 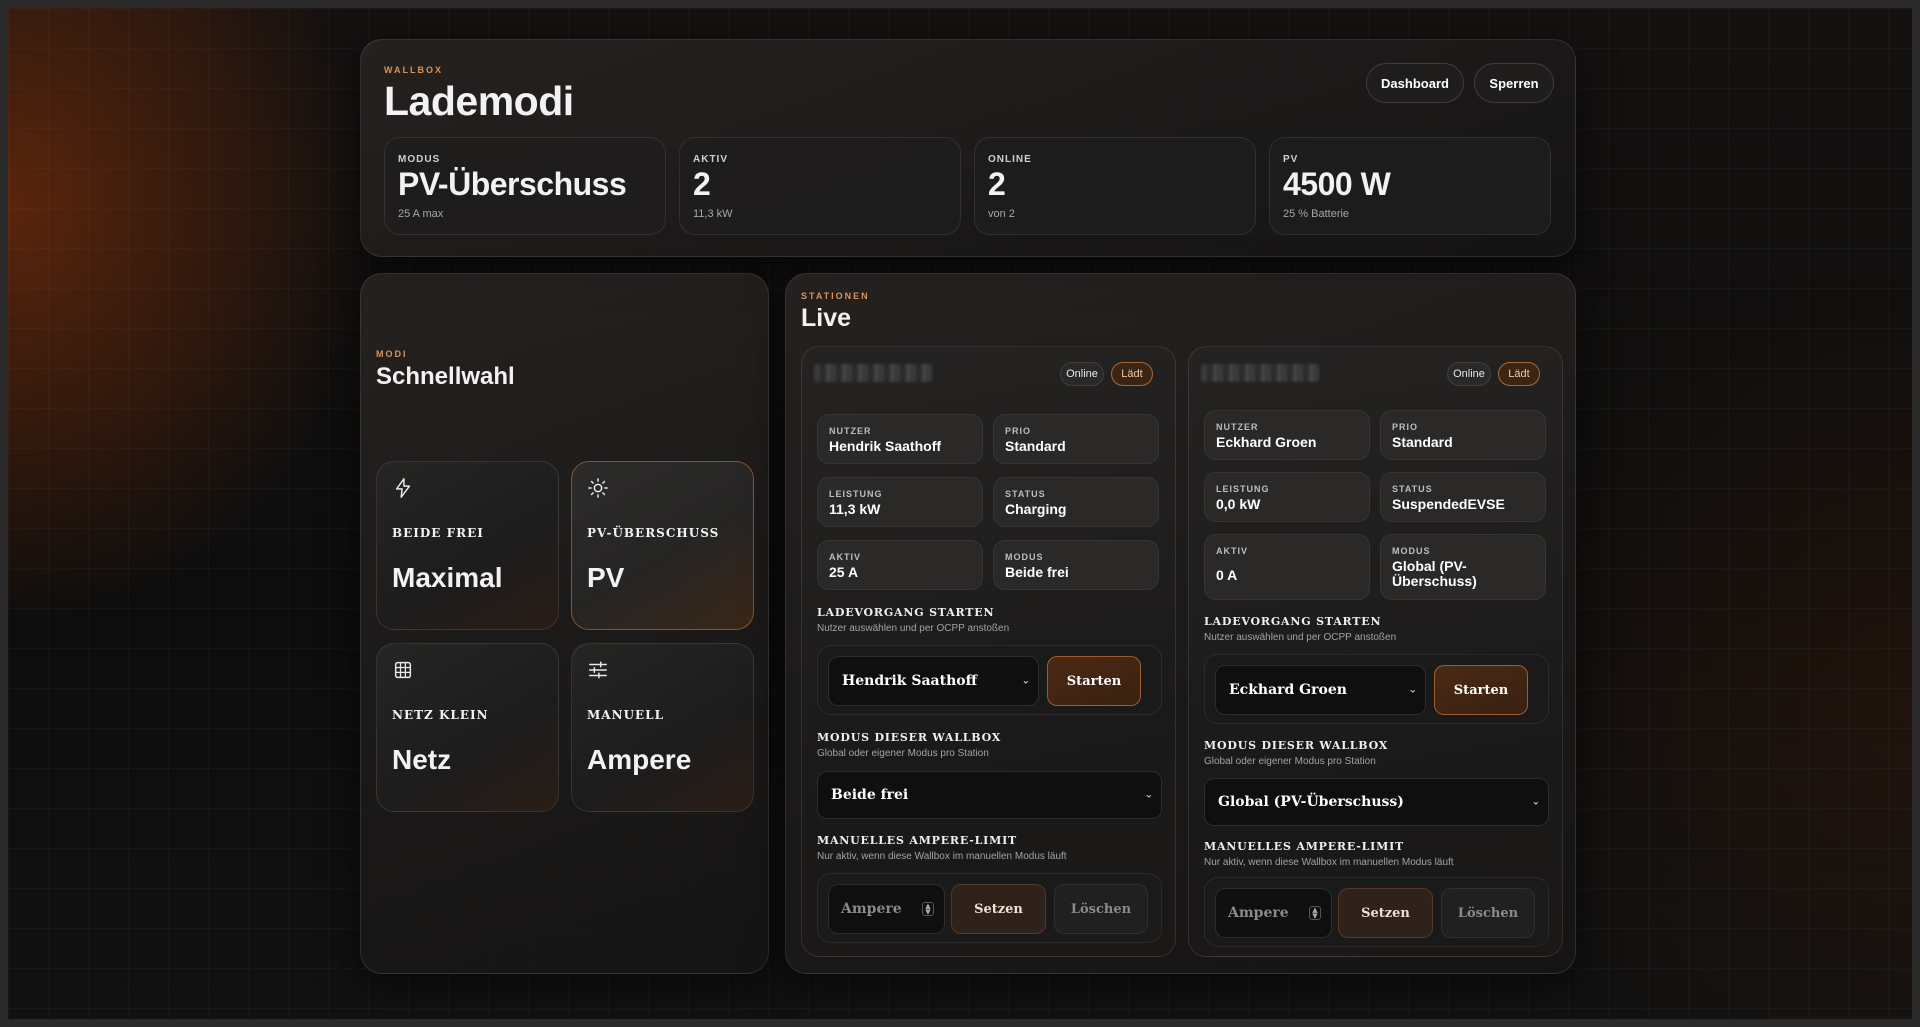 What do you see at coordinates (445, 376) in the screenshot?
I see `modes-title: Schnellwahl` at bounding box center [445, 376].